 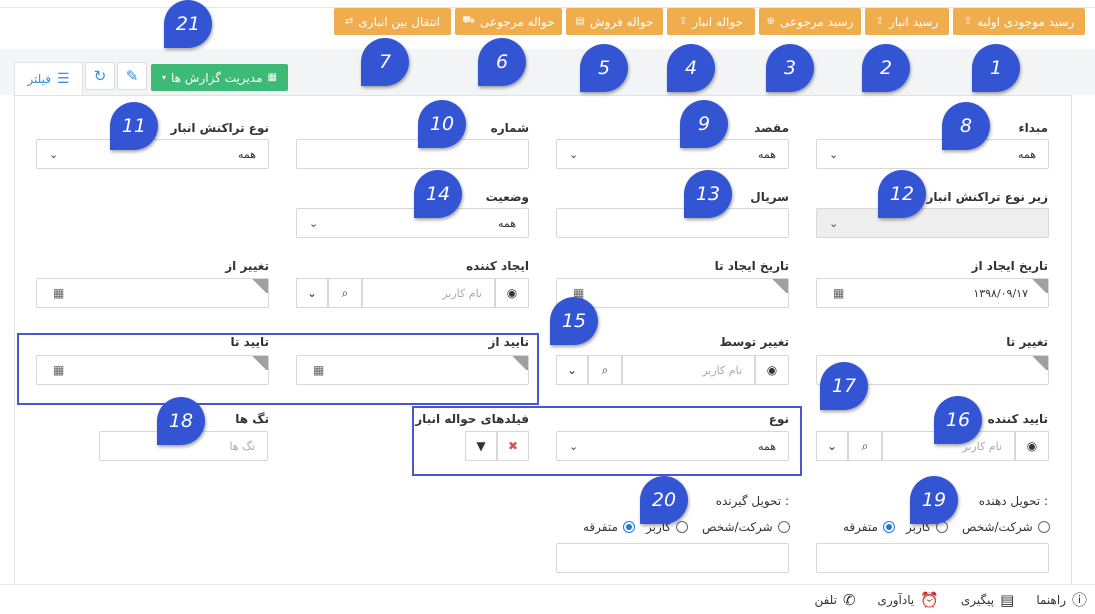 What do you see at coordinates (672, 154) in the screenshot?
I see `destination-select: ⌄ همه` at bounding box center [672, 154].